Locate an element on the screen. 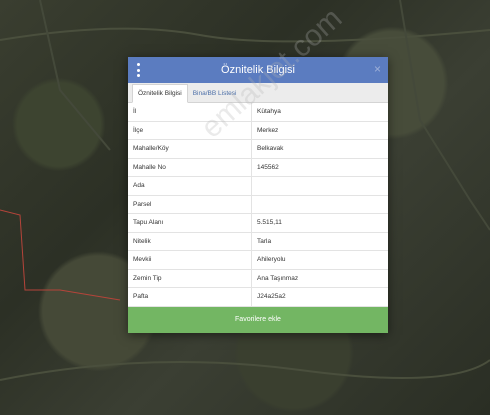  tab-attribute-info: Öznitelik Bilgisi is located at coordinates (160, 93).